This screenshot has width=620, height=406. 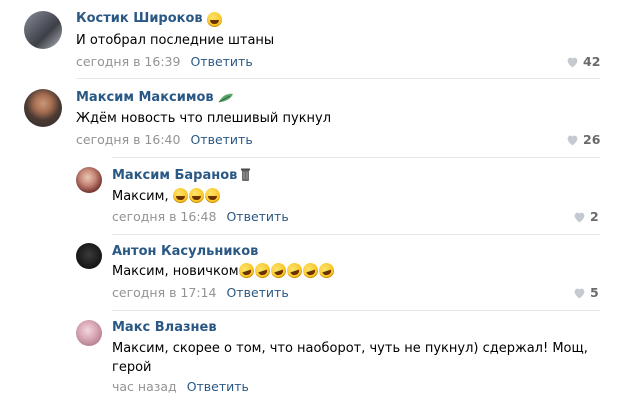 I want to click on comment-meta: сегодня в 17:14 Ответить, so click(x=200, y=292).